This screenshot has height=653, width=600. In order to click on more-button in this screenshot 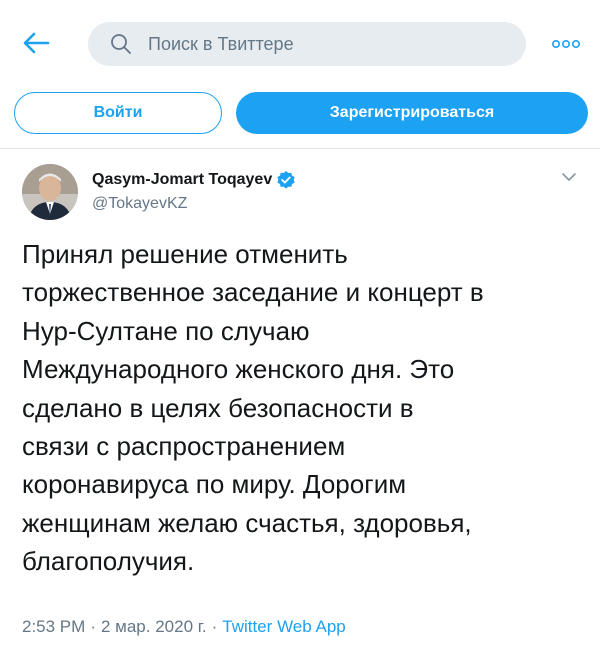, I will do `click(566, 44)`.